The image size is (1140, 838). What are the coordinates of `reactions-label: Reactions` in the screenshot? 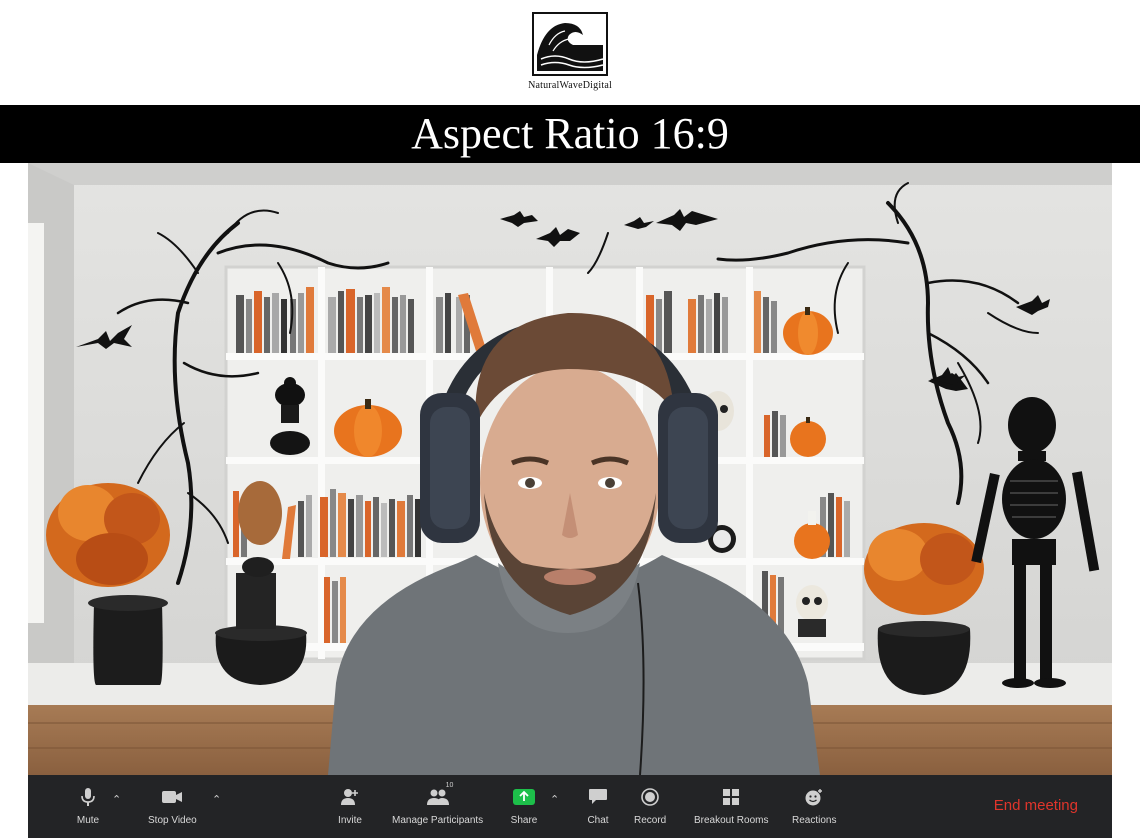 It's located at (814, 820).